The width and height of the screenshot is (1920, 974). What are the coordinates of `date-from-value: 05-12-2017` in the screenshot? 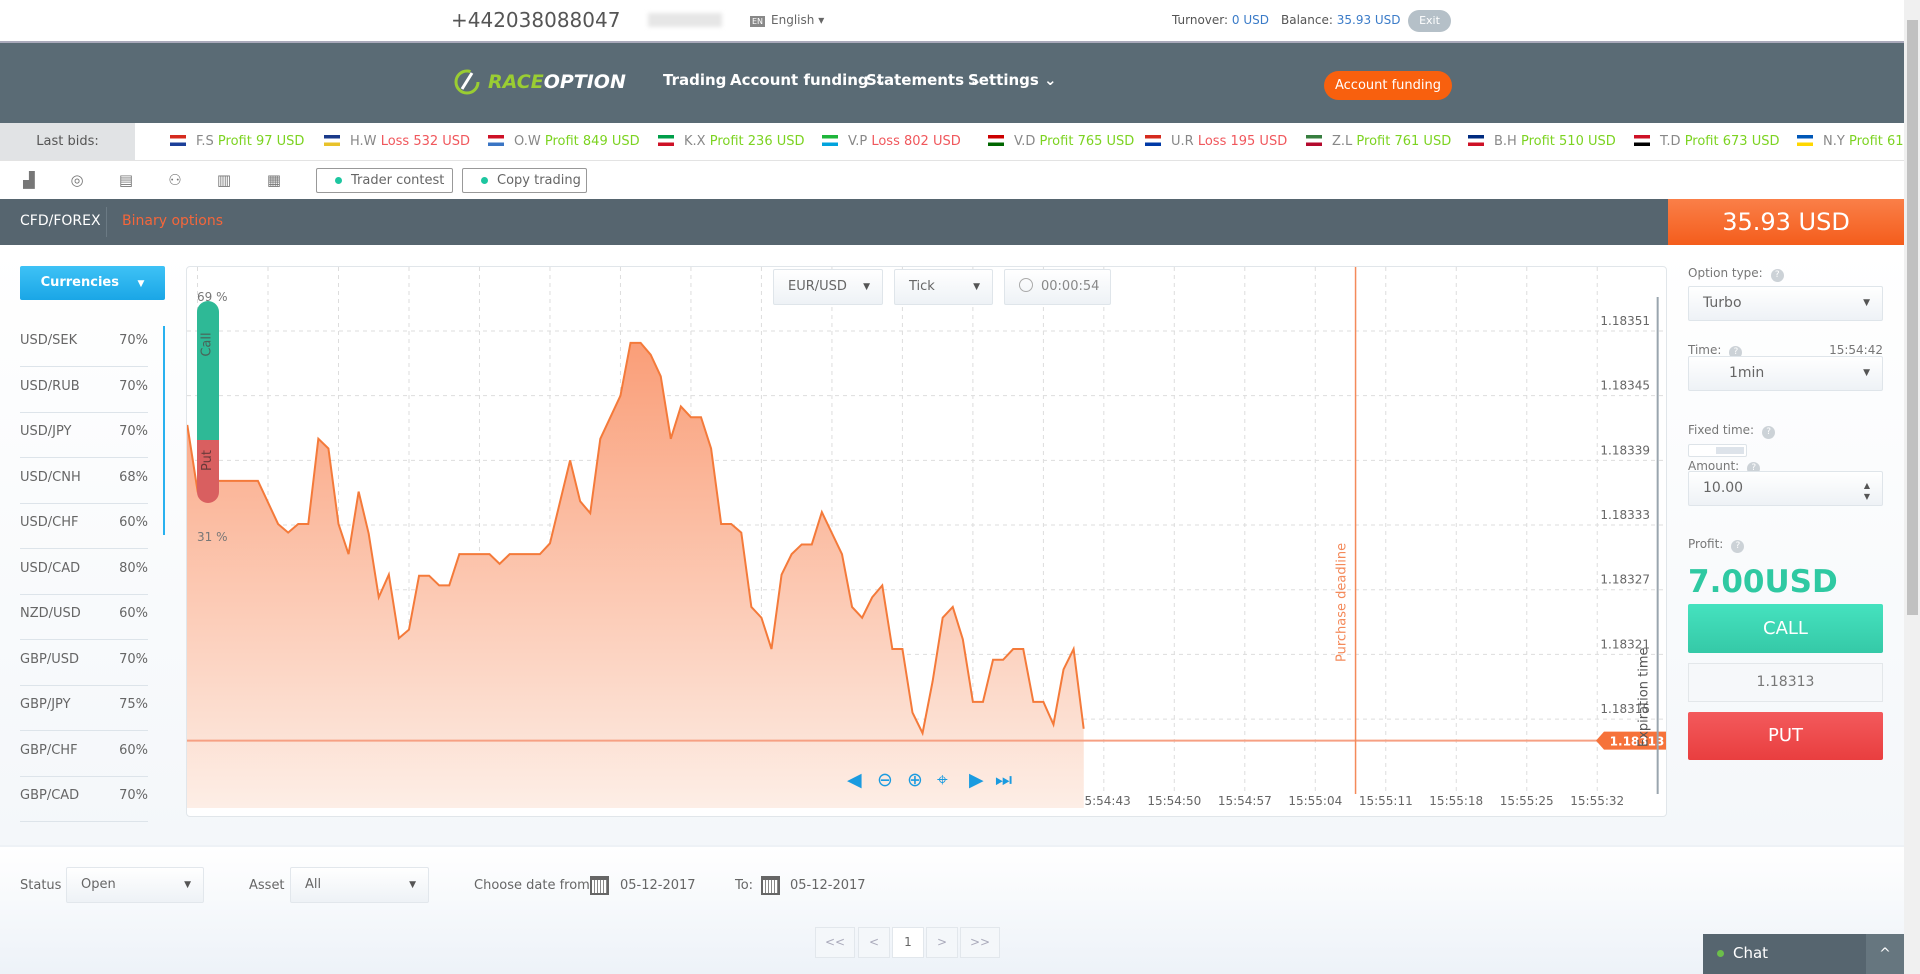 It's located at (658, 885).